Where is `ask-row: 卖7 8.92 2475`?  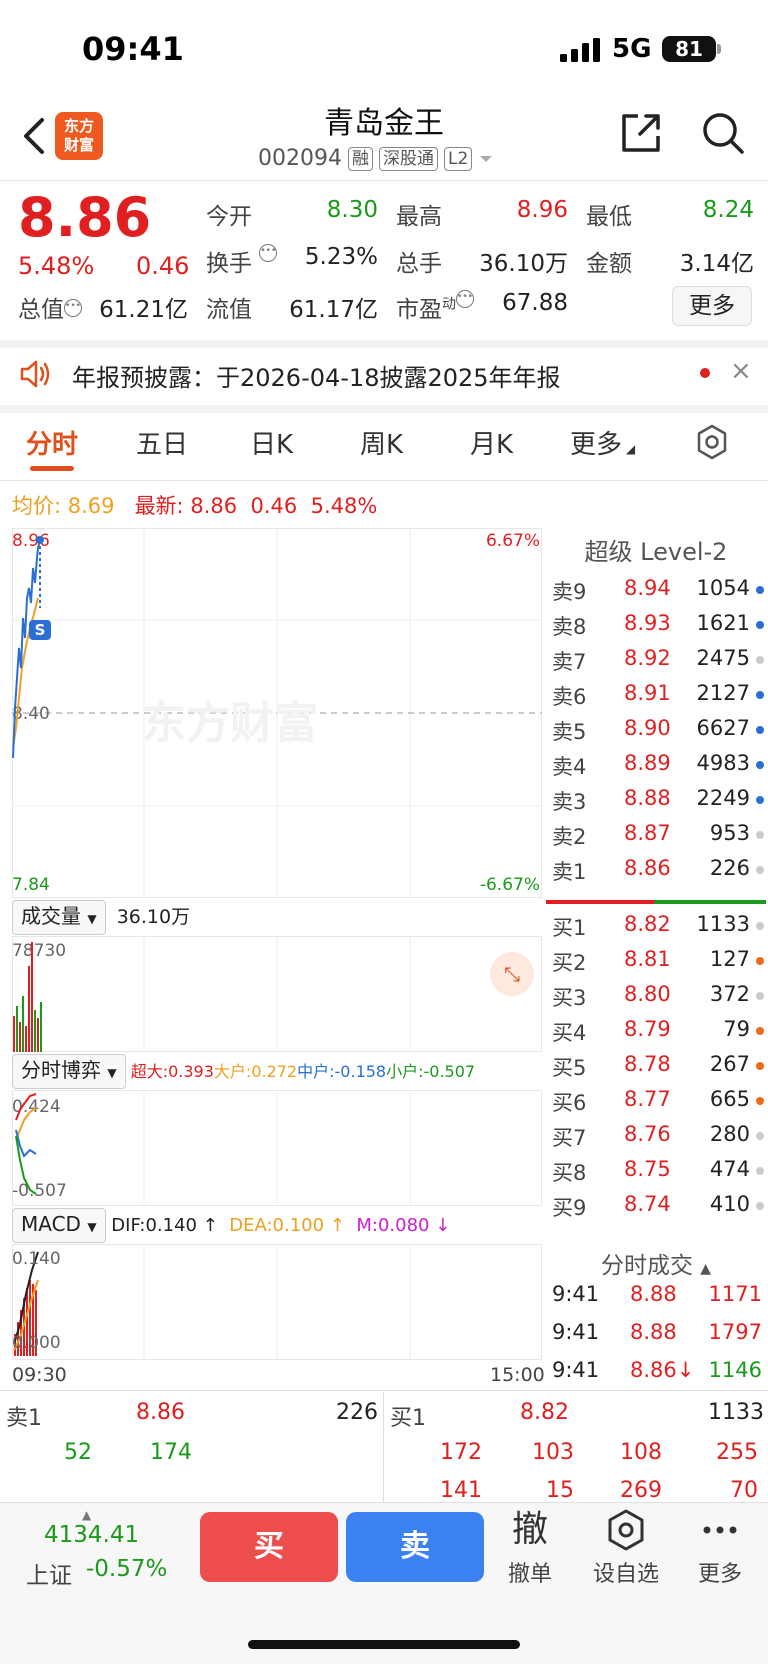 ask-row: 卖7 8.92 2475 is located at coordinates (658, 663).